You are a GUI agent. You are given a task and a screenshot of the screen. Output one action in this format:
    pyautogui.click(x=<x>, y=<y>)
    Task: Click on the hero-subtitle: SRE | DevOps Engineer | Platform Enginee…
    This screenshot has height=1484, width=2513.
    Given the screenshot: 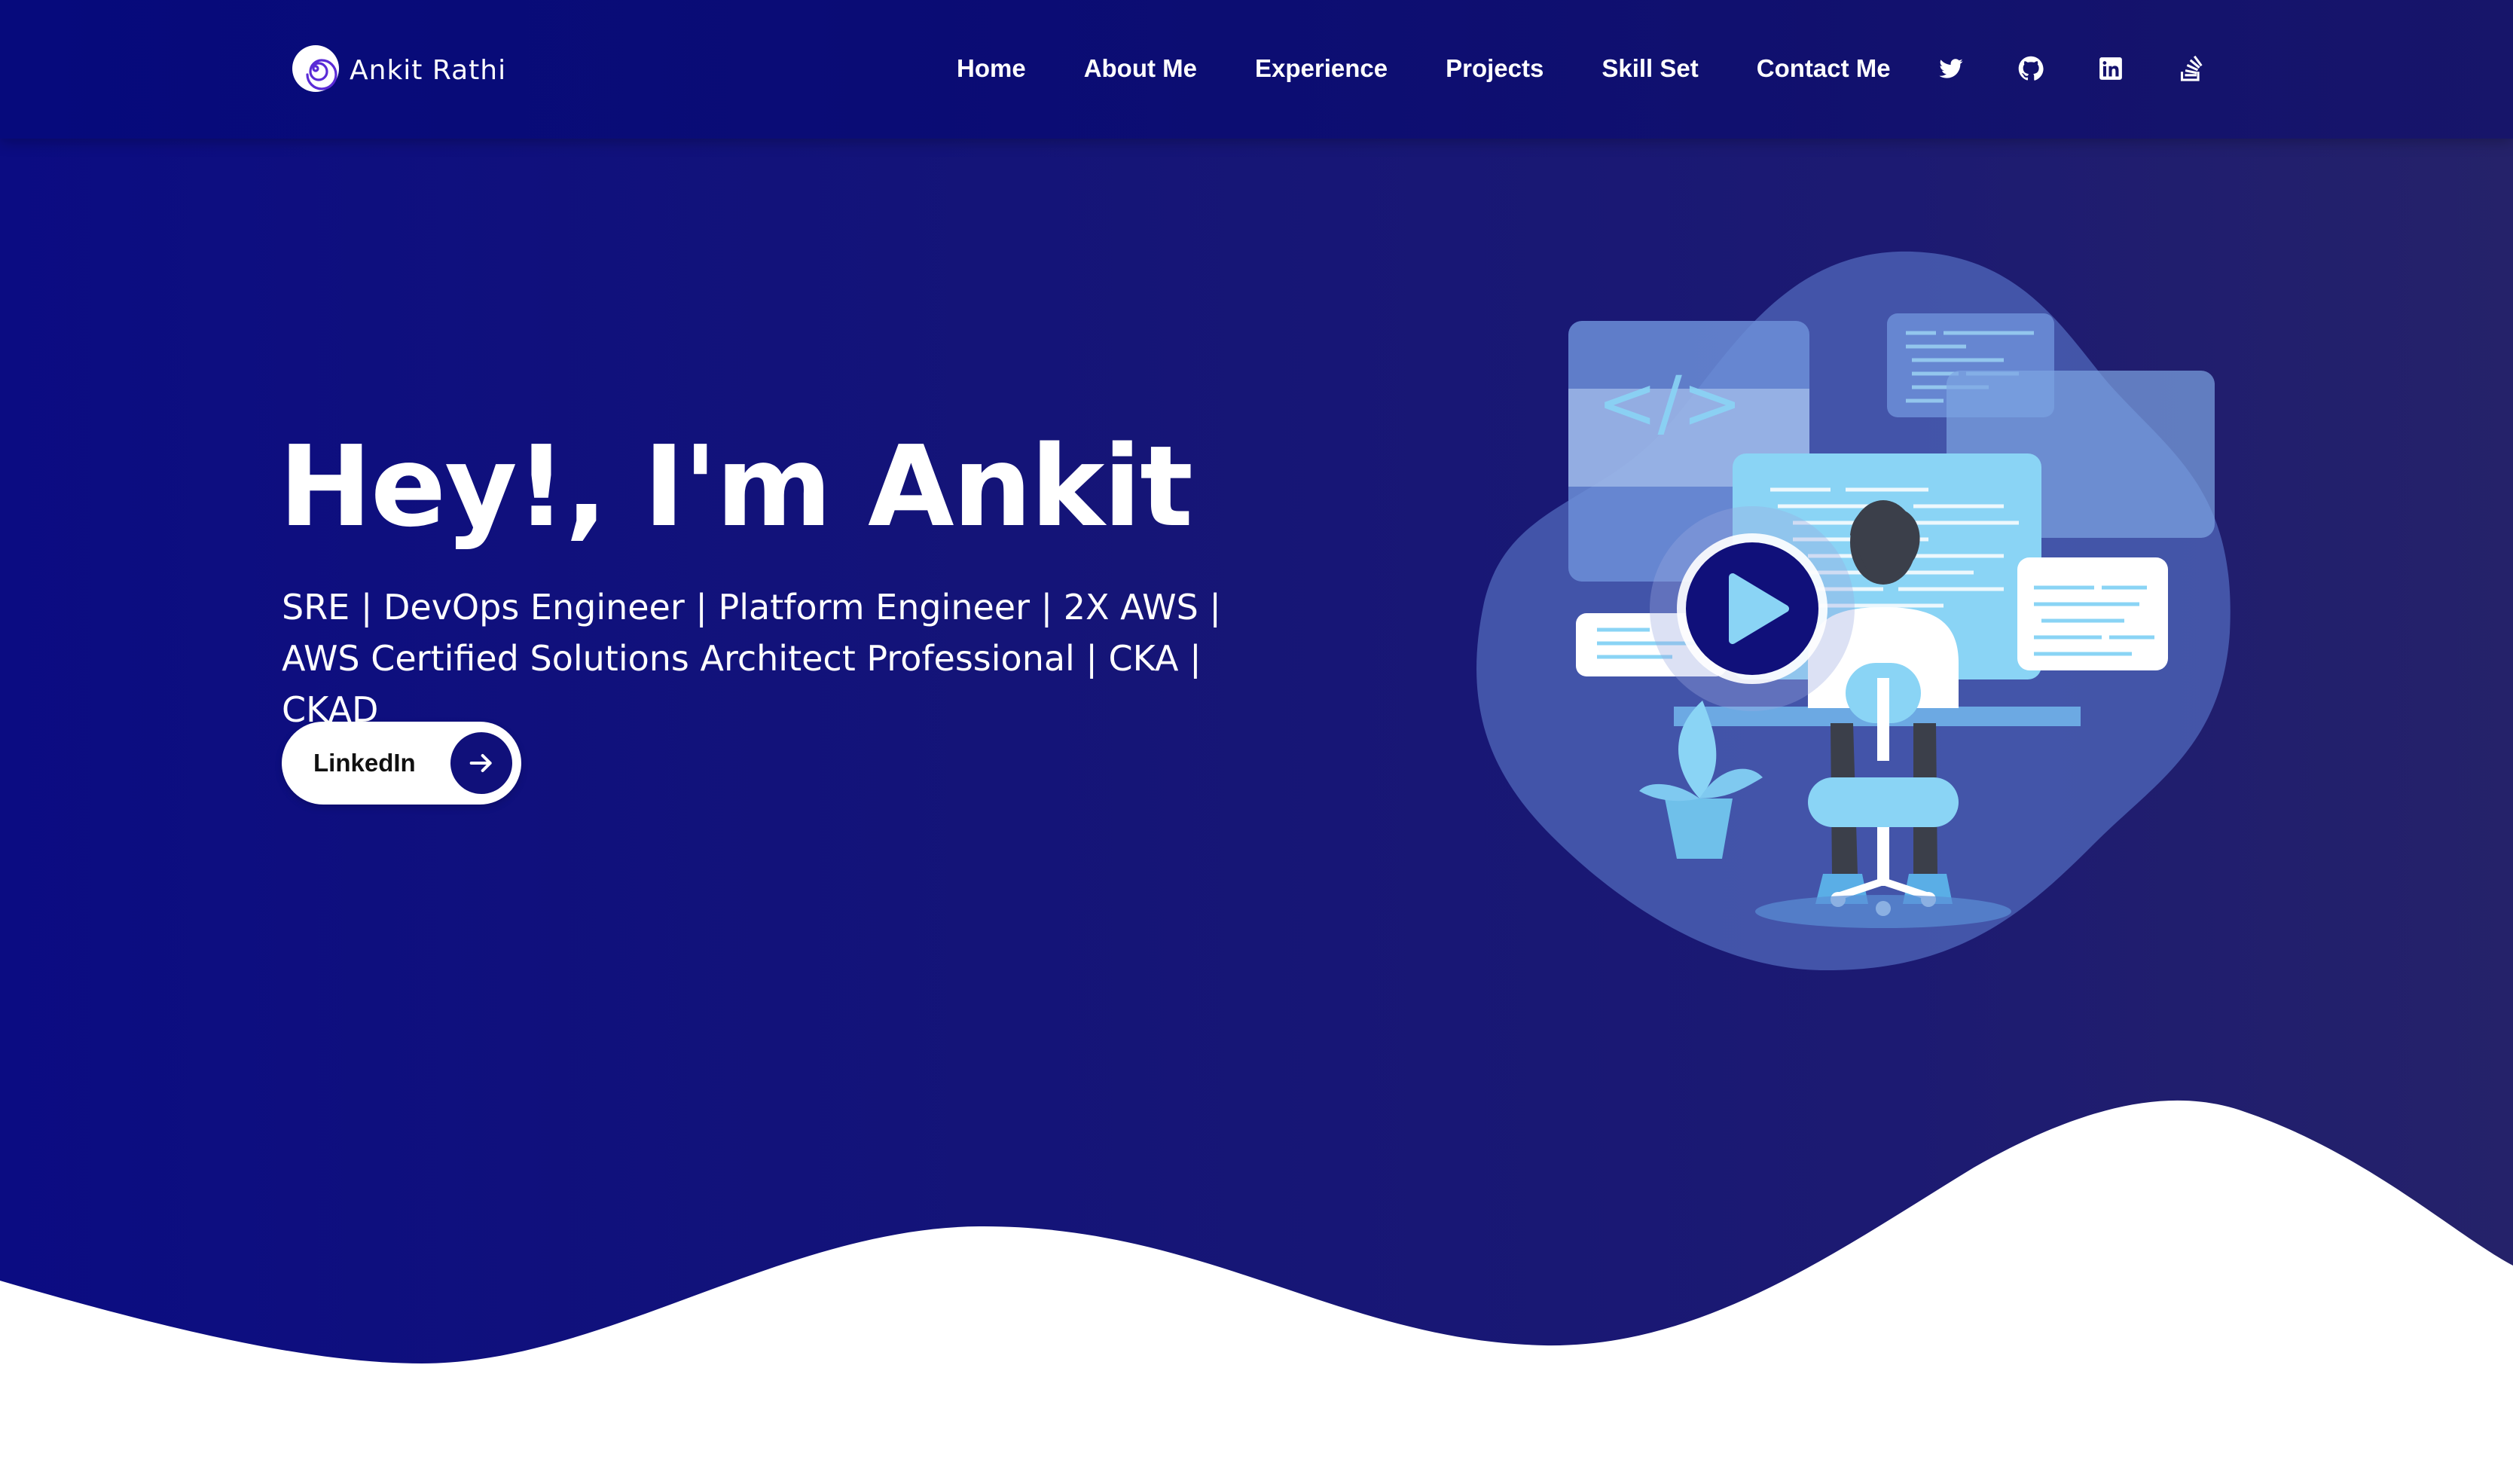 What is the action you would take?
    pyautogui.click(x=751, y=658)
    